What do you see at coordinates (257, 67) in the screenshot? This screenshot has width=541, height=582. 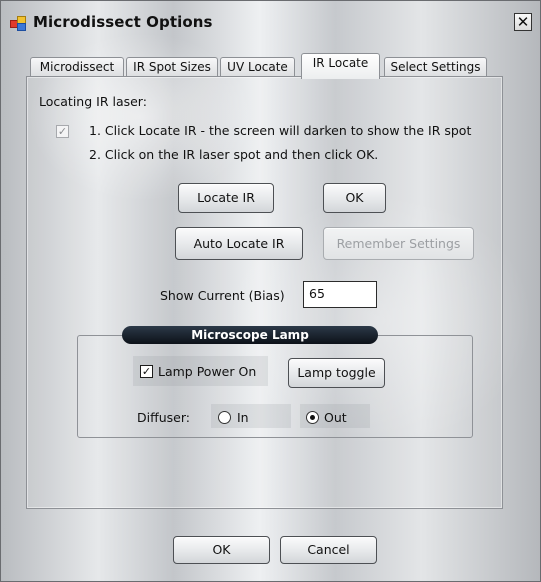 I see `tab-uv-locate: UV Locate` at bounding box center [257, 67].